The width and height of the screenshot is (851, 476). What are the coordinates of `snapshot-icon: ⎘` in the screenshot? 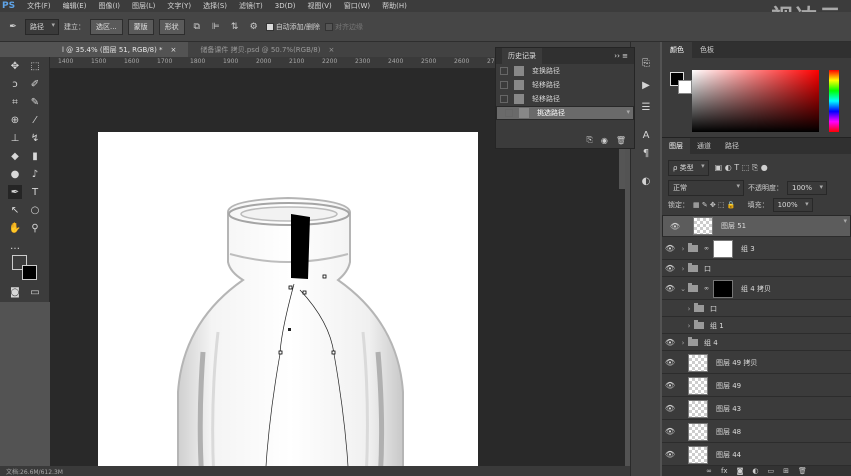 It's located at (589, 140).